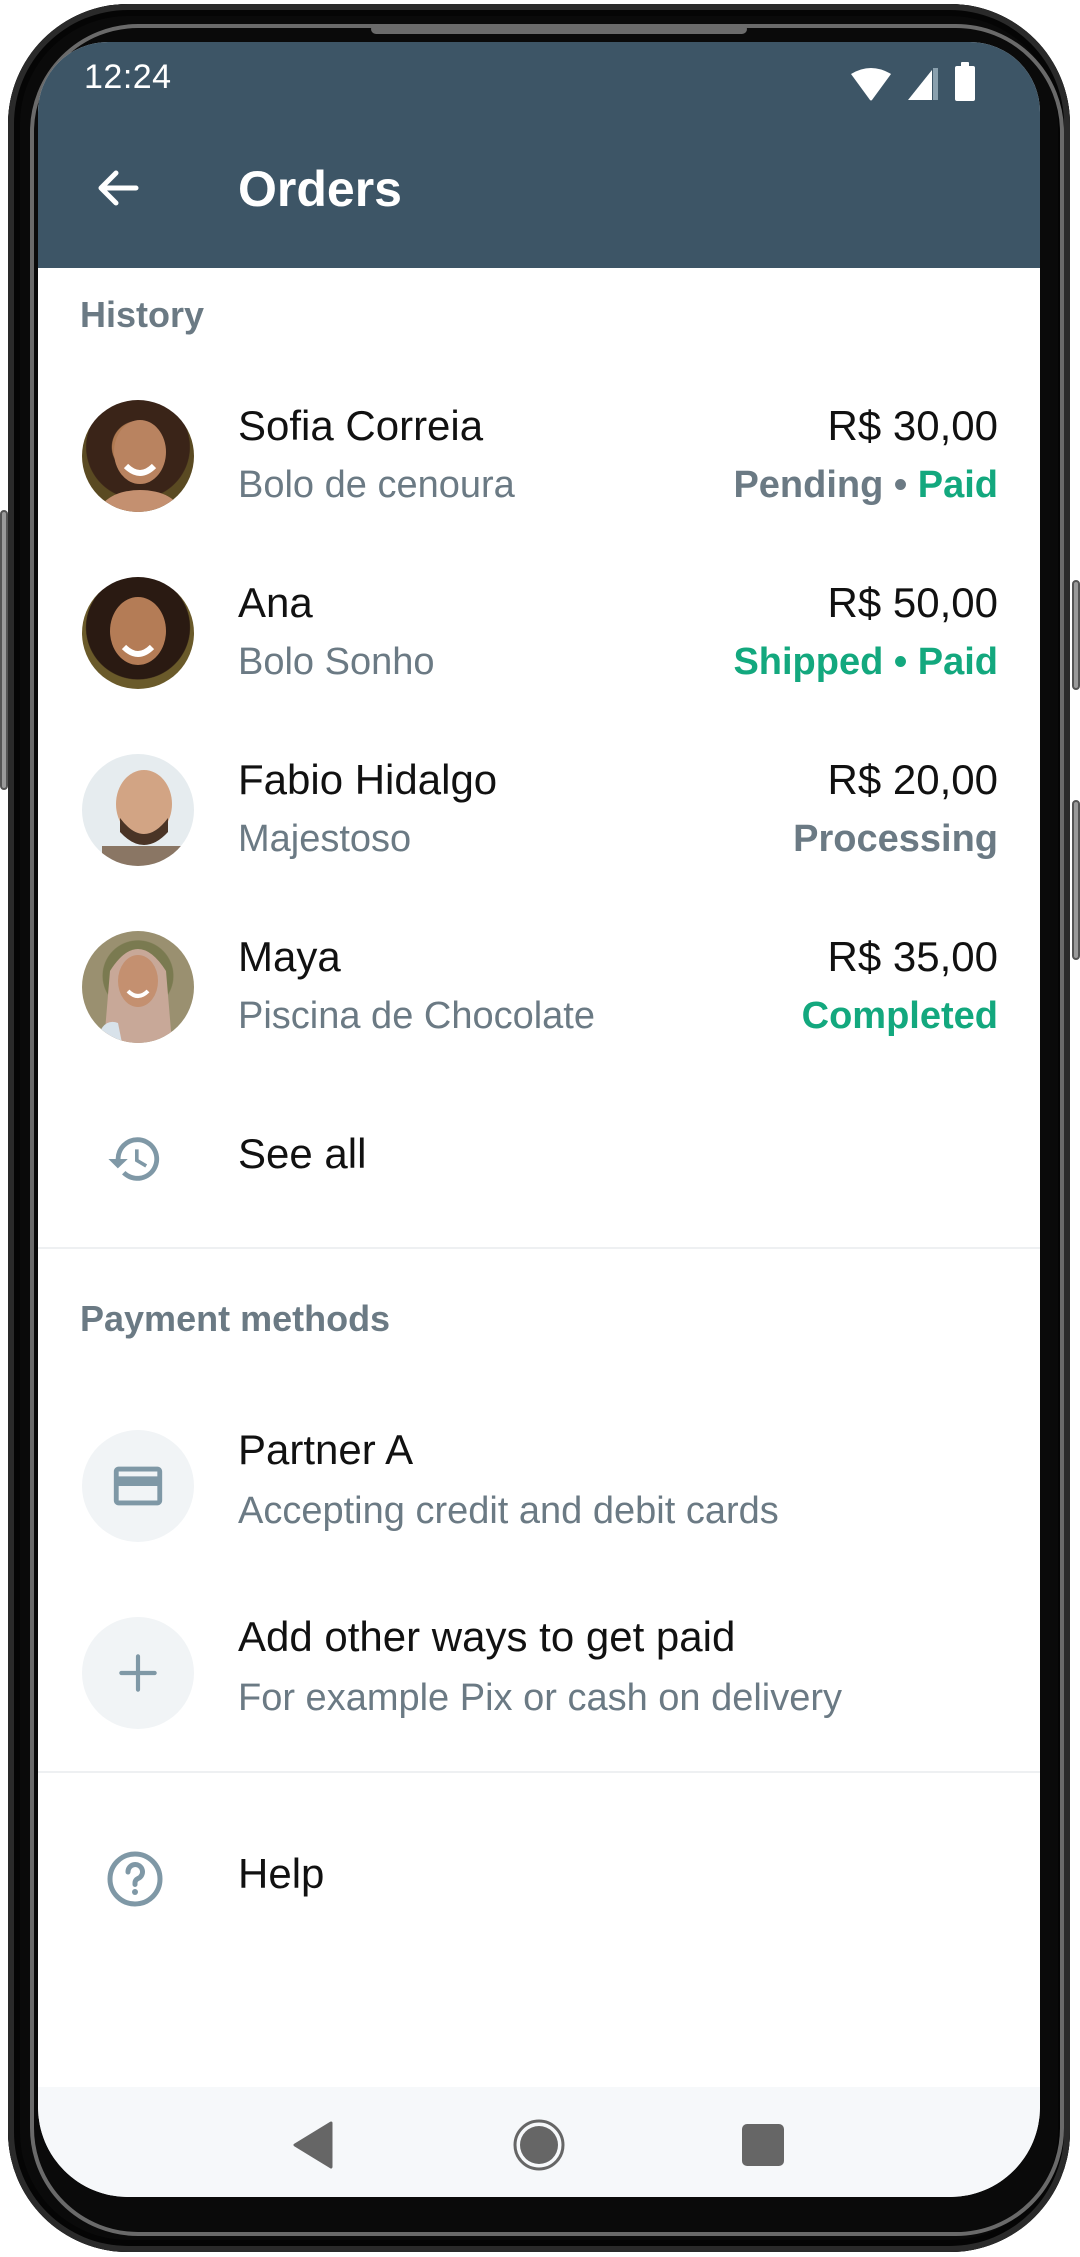 This screenshot has height=2257, width=1080. I want to click on back-triangle-icon, so click(313, 2145).